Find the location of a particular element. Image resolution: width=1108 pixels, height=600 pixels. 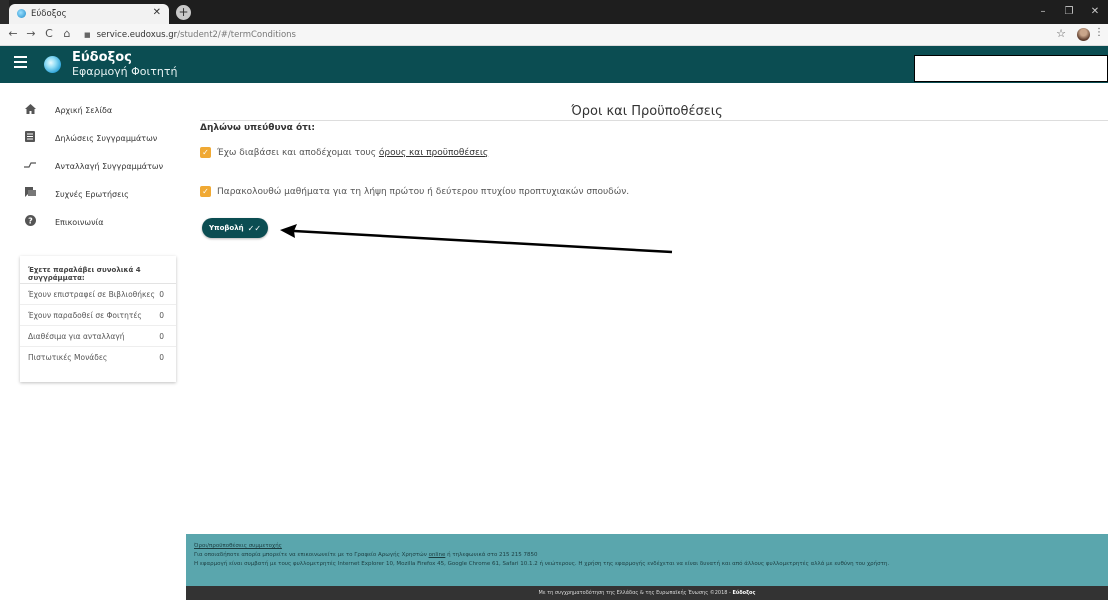

url-path: /student2/#/termConditions is located at coordinates (236, 35).